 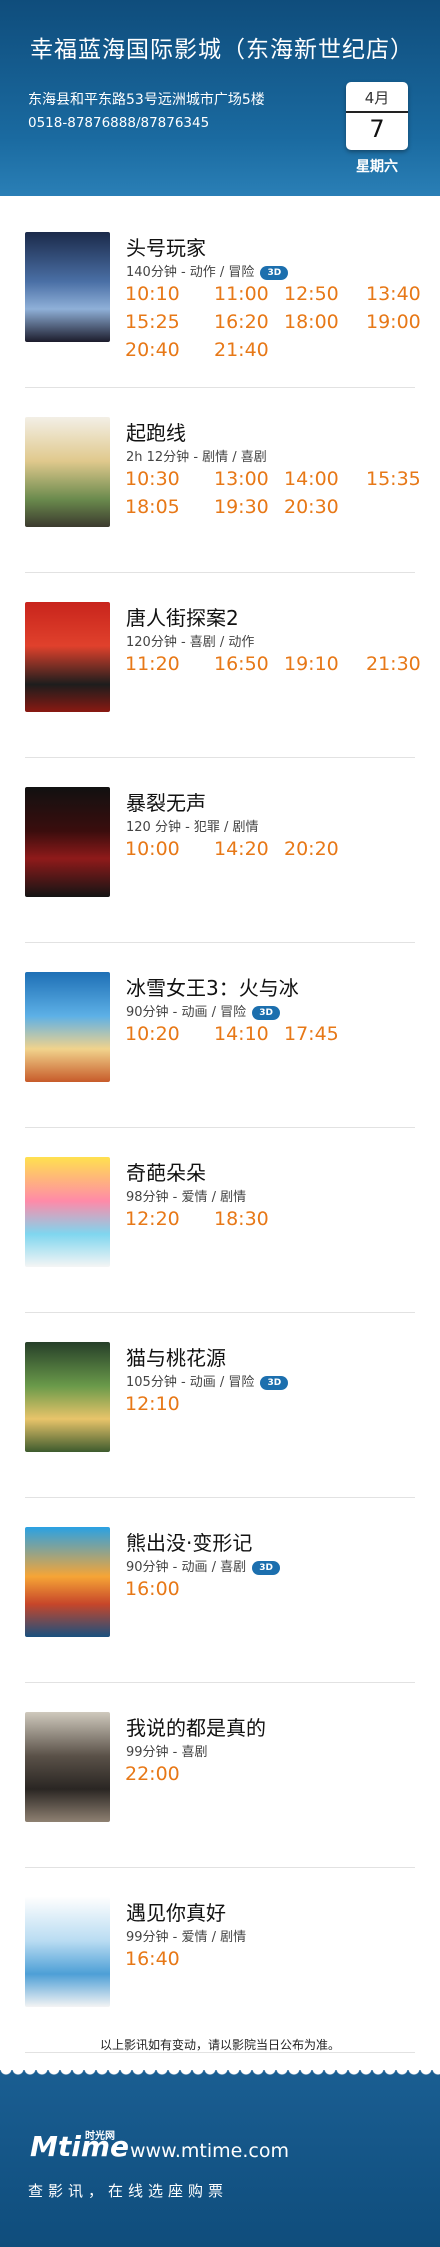 What do you see at coordinates (152, 350) in the screenshot?
I see `showtime: 20:40` at bounding box center [152, 350].